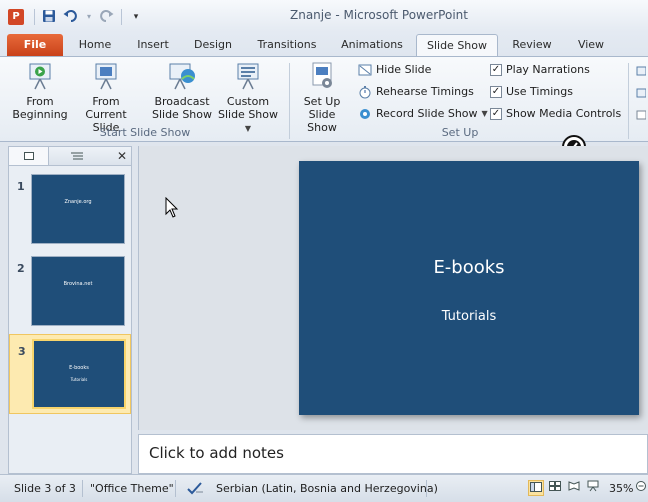  Describe the element at coordinates (621, 488) in the screenshot. I see `zoom-level: 35%` at that location.